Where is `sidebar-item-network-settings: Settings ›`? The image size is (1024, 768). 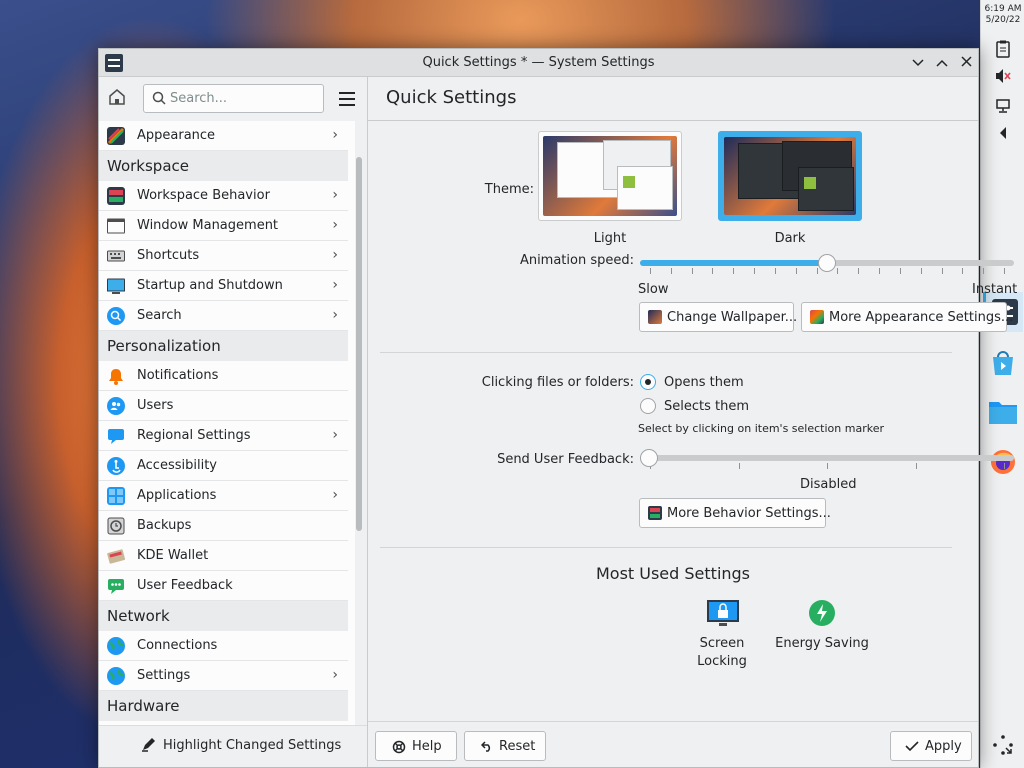 sidebar-item-network-settings: Settings › is located at coordinates (223, 676).